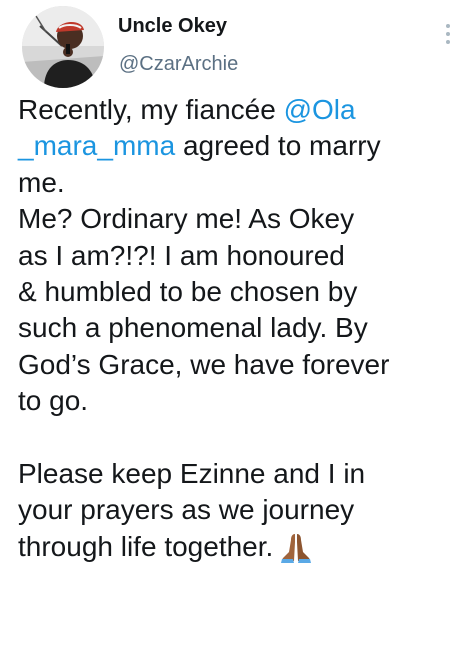 The image size is (472, 653). Describe the element at coordinates (178, 64) in the screenshot. I see `user-handle: @CzarArchie` at that location.